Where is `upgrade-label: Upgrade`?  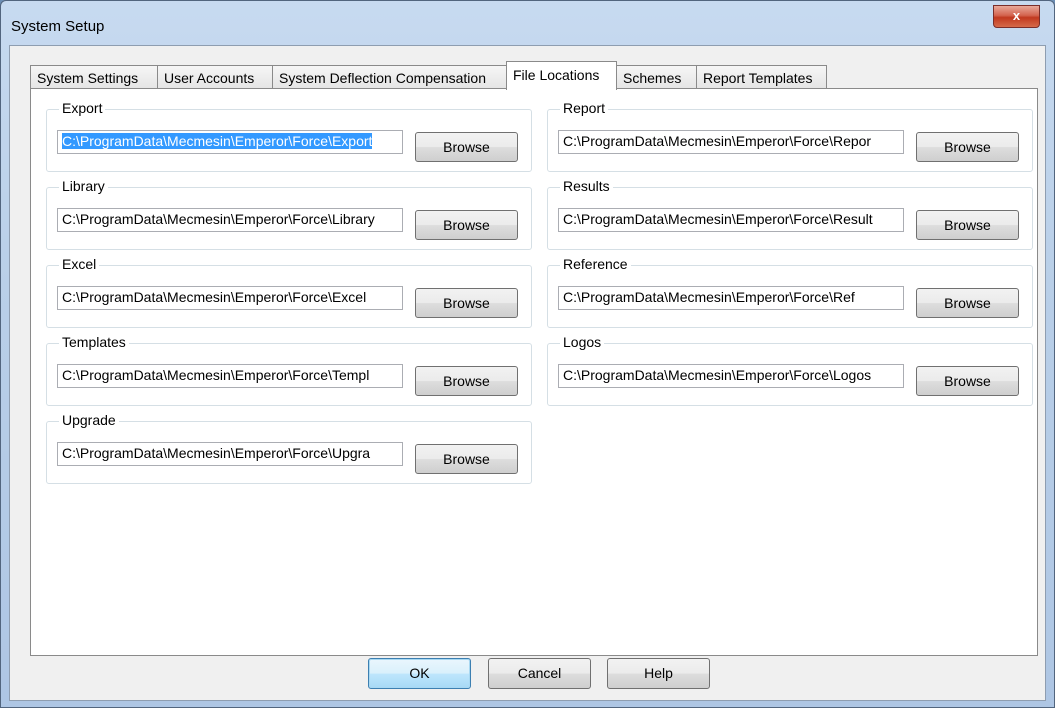
upgrade-label: Upgrade is located at coordinates (89, 420).